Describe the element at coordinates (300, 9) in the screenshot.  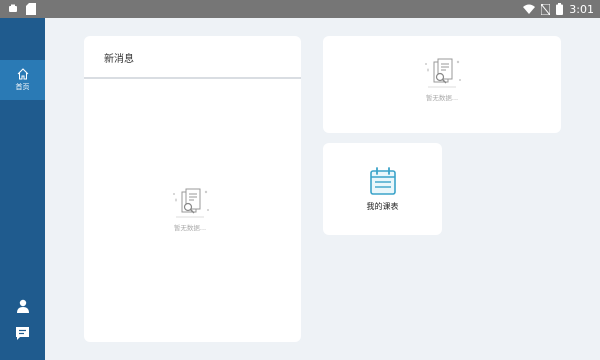
I see `status-bar: 3:01` at that location.